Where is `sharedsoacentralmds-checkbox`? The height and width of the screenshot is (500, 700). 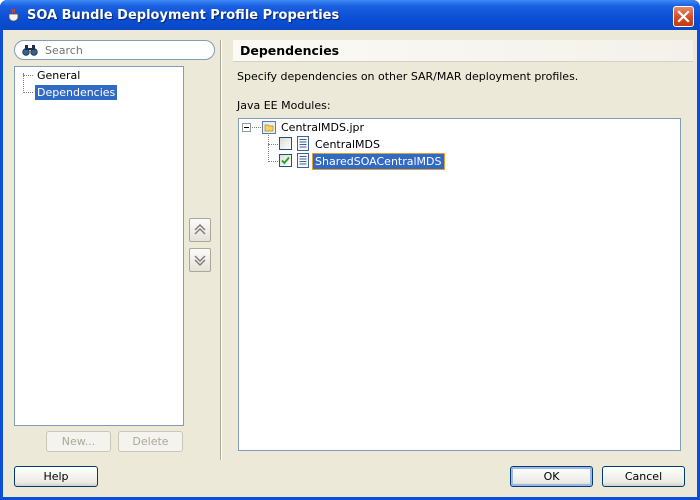
sharedsoacentralmds-checkbox is located at coordinates (285, 160).